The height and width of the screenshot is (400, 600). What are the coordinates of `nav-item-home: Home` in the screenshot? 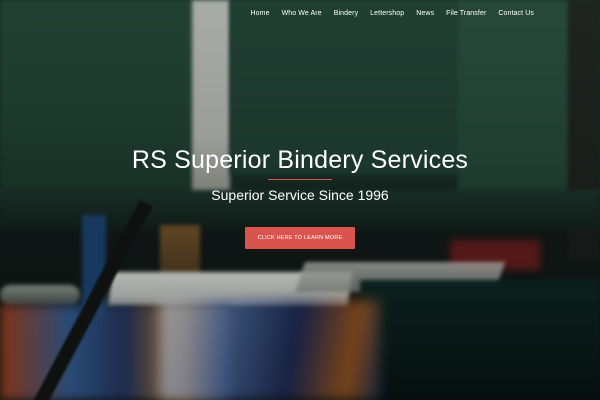 It's located at (259, 14).